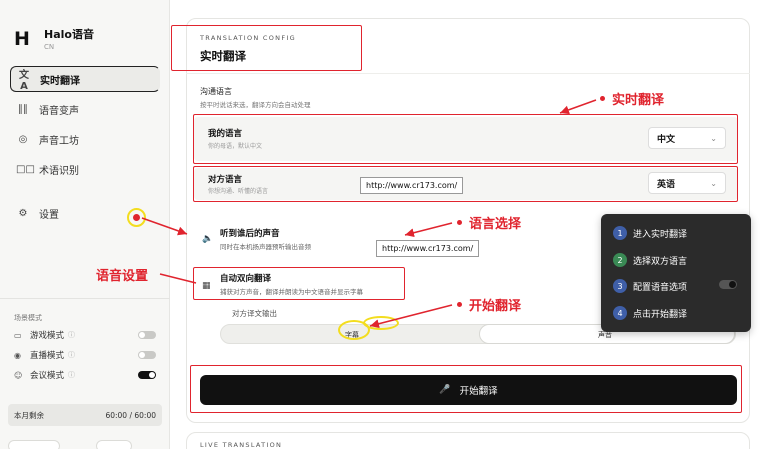  I want to click on language-section-desc: 按平时说话来选，翻译方向会自动处理, so click(255, 105).